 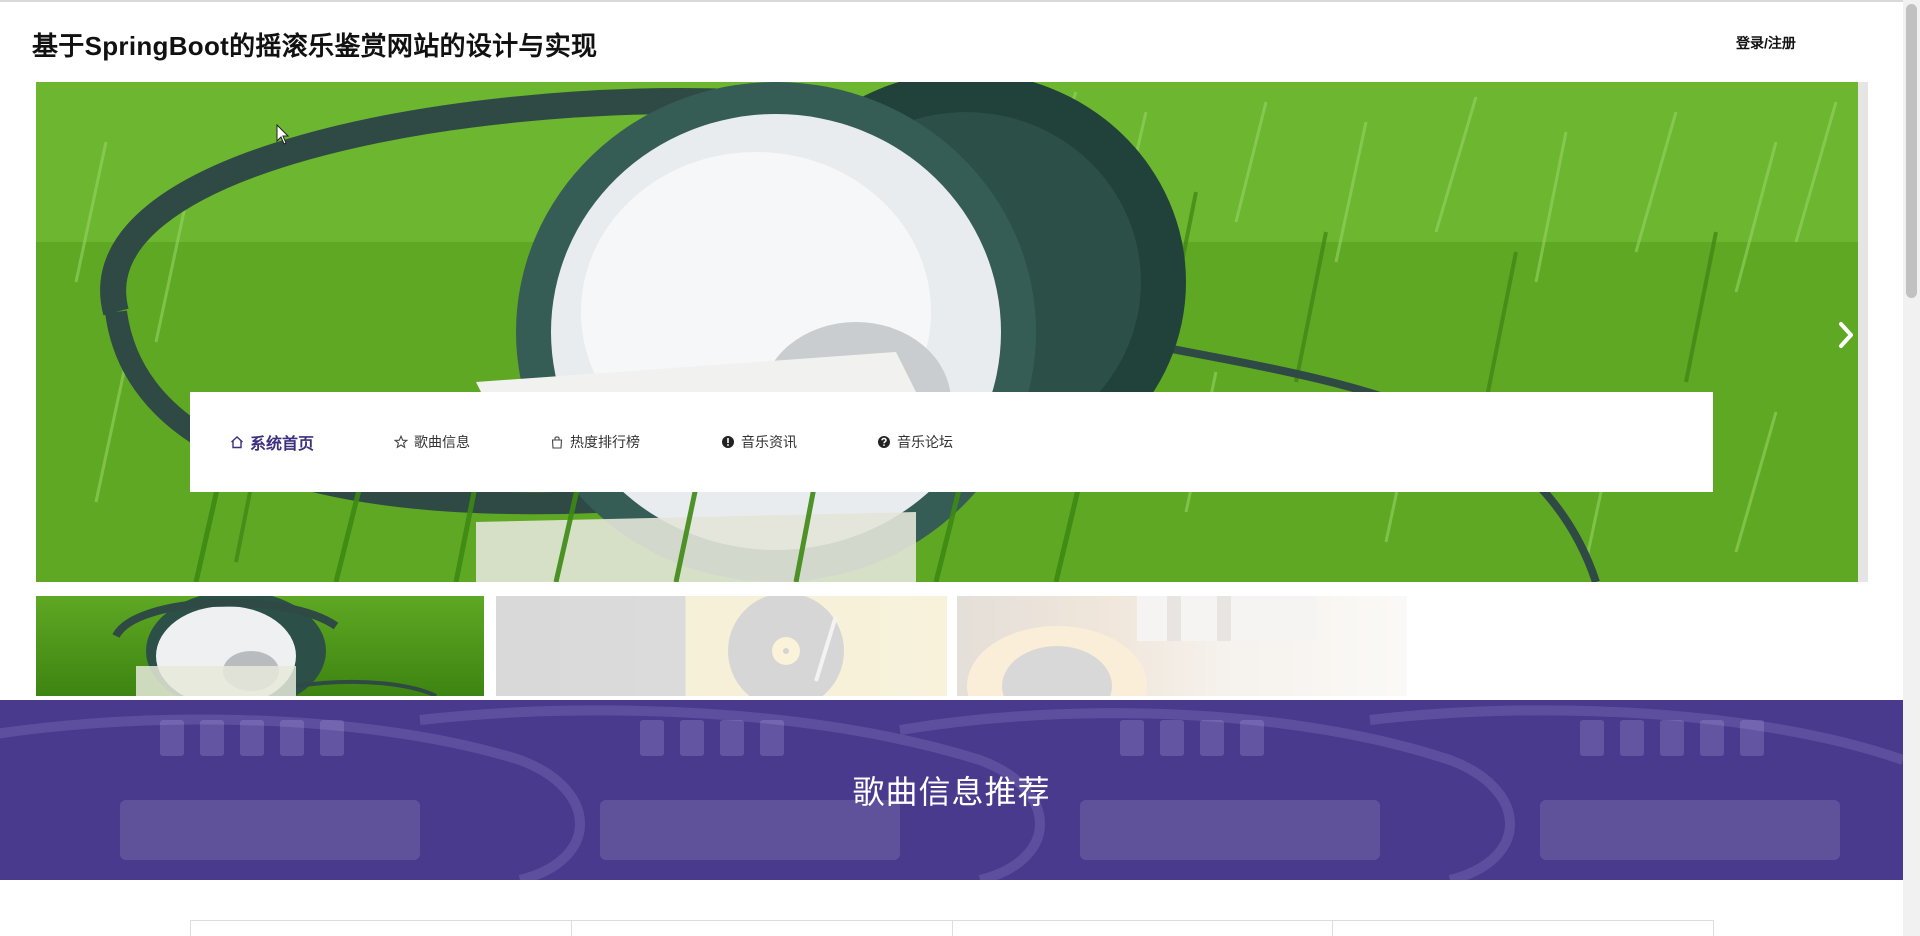 I want to click on song-cards, so click(x=952, y=928).